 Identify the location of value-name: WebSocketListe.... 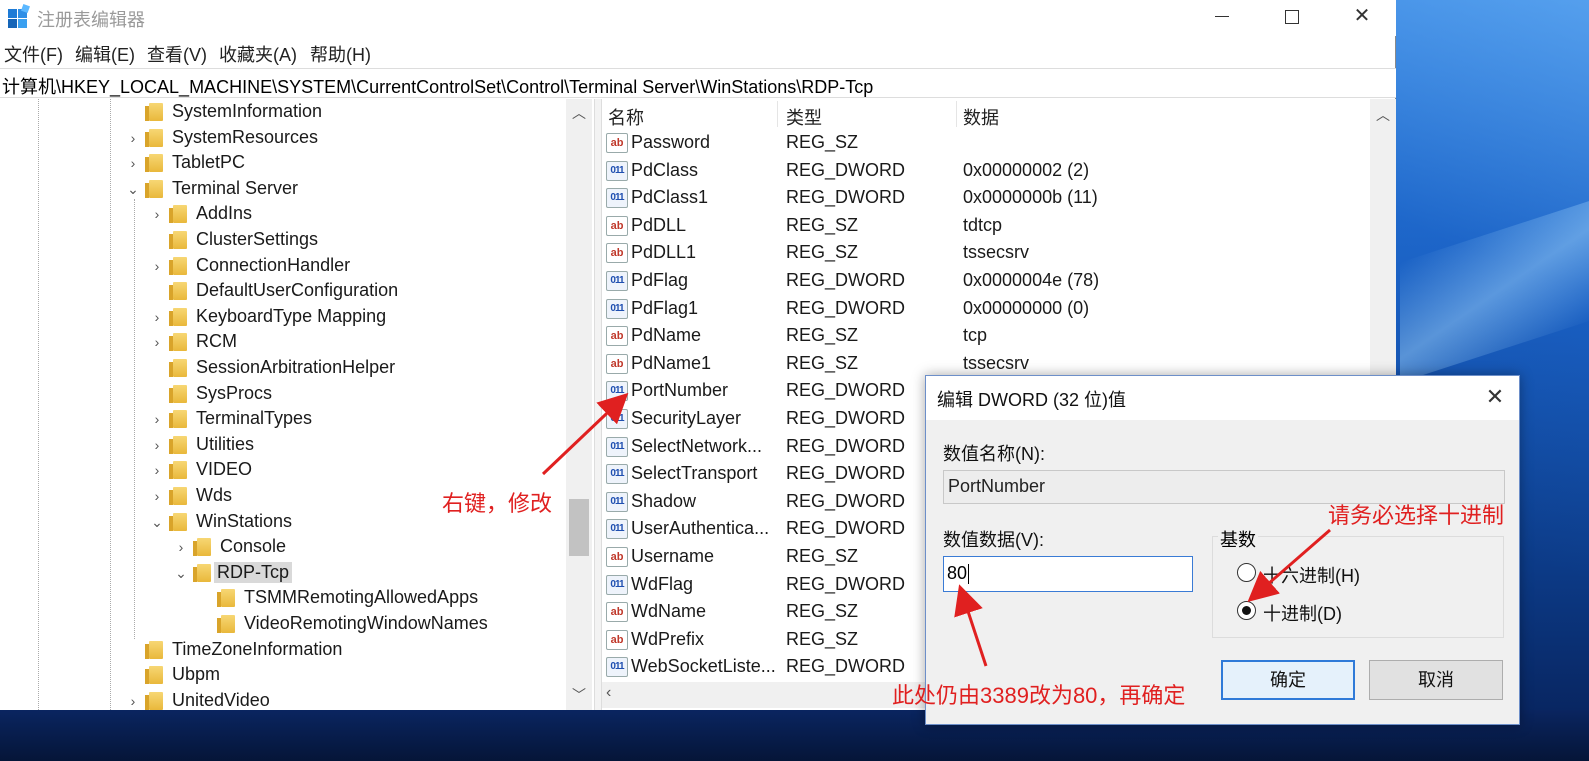
(703, 666).